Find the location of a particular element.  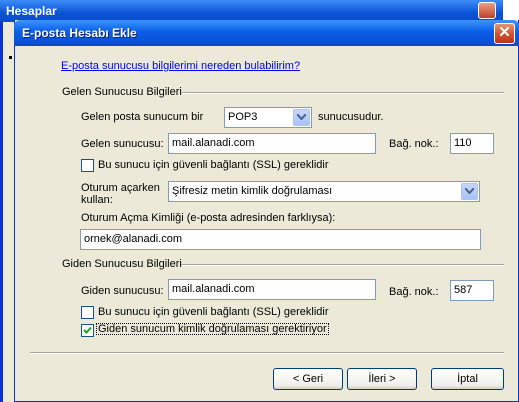

background-window-titlebar: Hesaplar is located at coordinates (251, 11).